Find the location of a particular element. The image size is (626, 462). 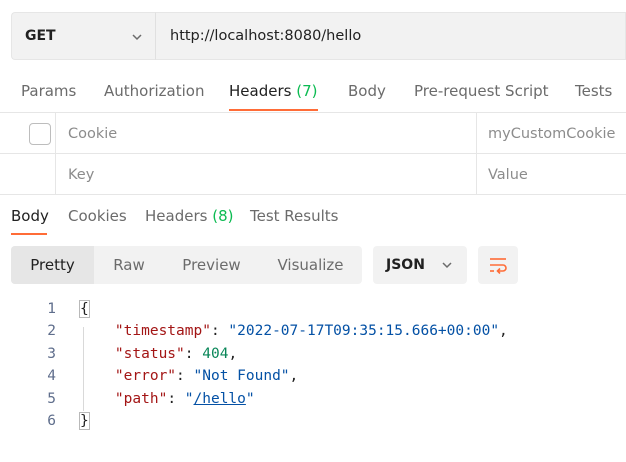

response-tab-cookies: Cookies is located at coordinates (97, 216).